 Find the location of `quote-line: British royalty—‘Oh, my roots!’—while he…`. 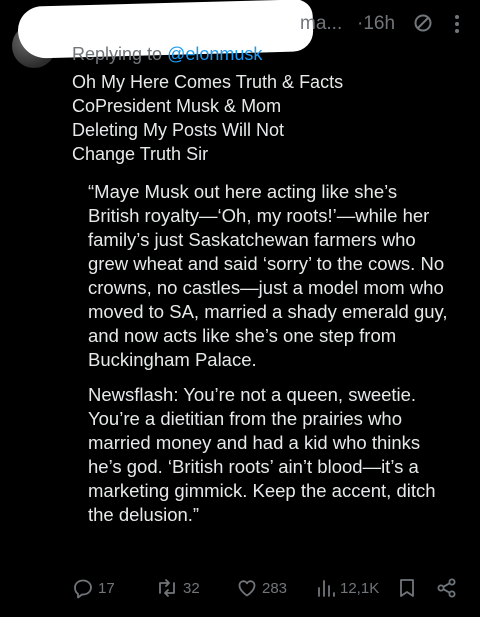

quote-line: British royalty—‘Oh, my roots!’—while he… is located at coordinates (259, 215).